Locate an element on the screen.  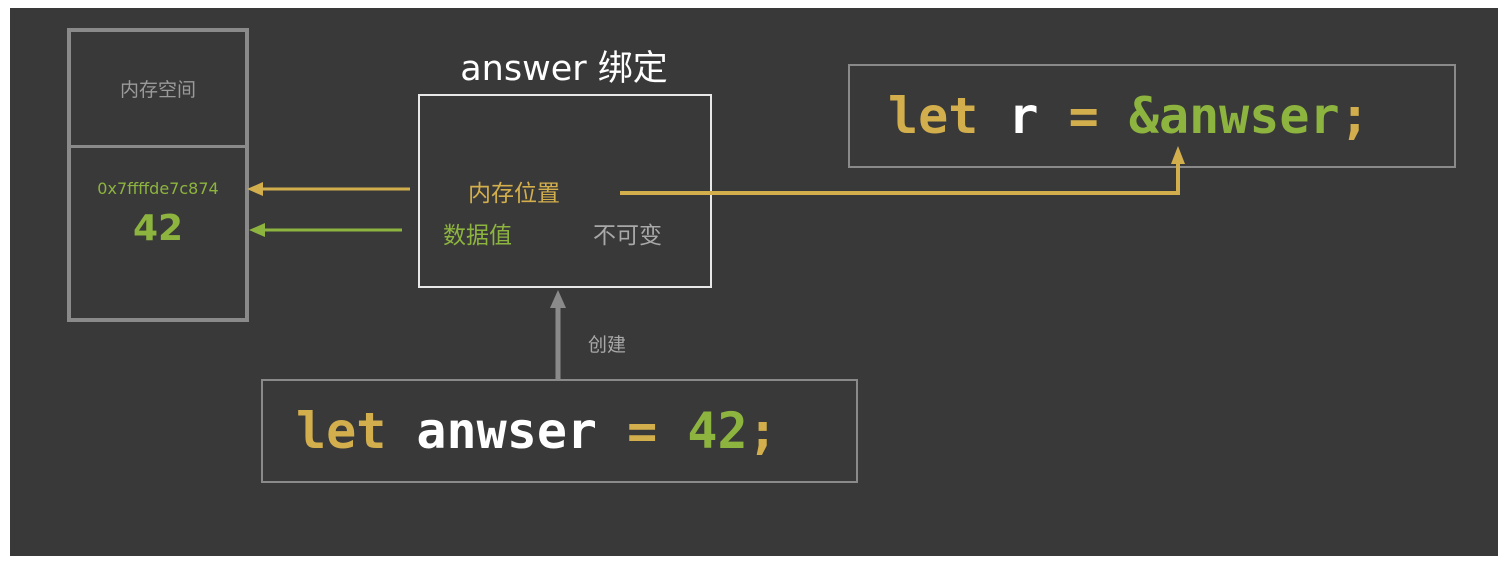
value-arrowhead is located at coordinates (257, 230).